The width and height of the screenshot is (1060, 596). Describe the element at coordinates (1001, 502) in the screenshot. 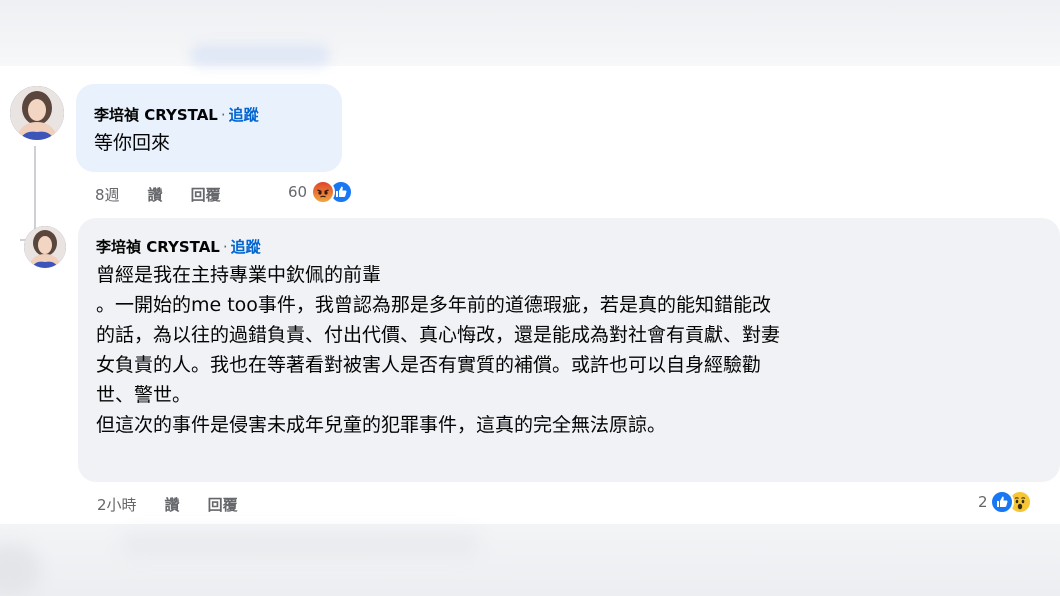

I see `like-icon` at that location.